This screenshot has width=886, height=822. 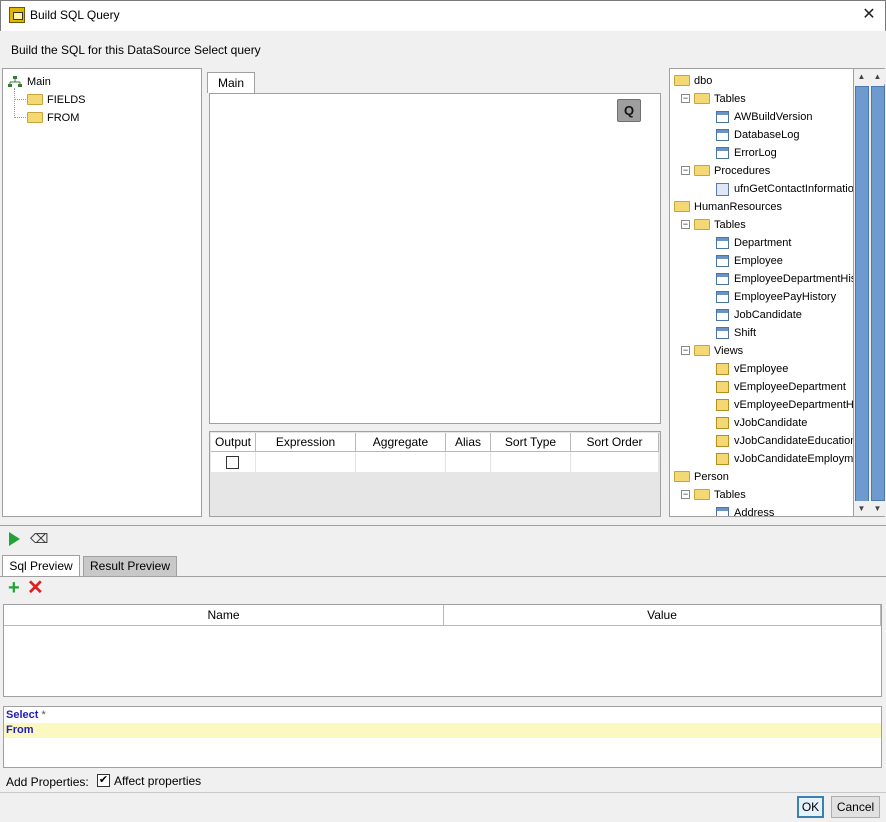 I want to click on schema-tree-item: Shift, so click(x=745, y=333).